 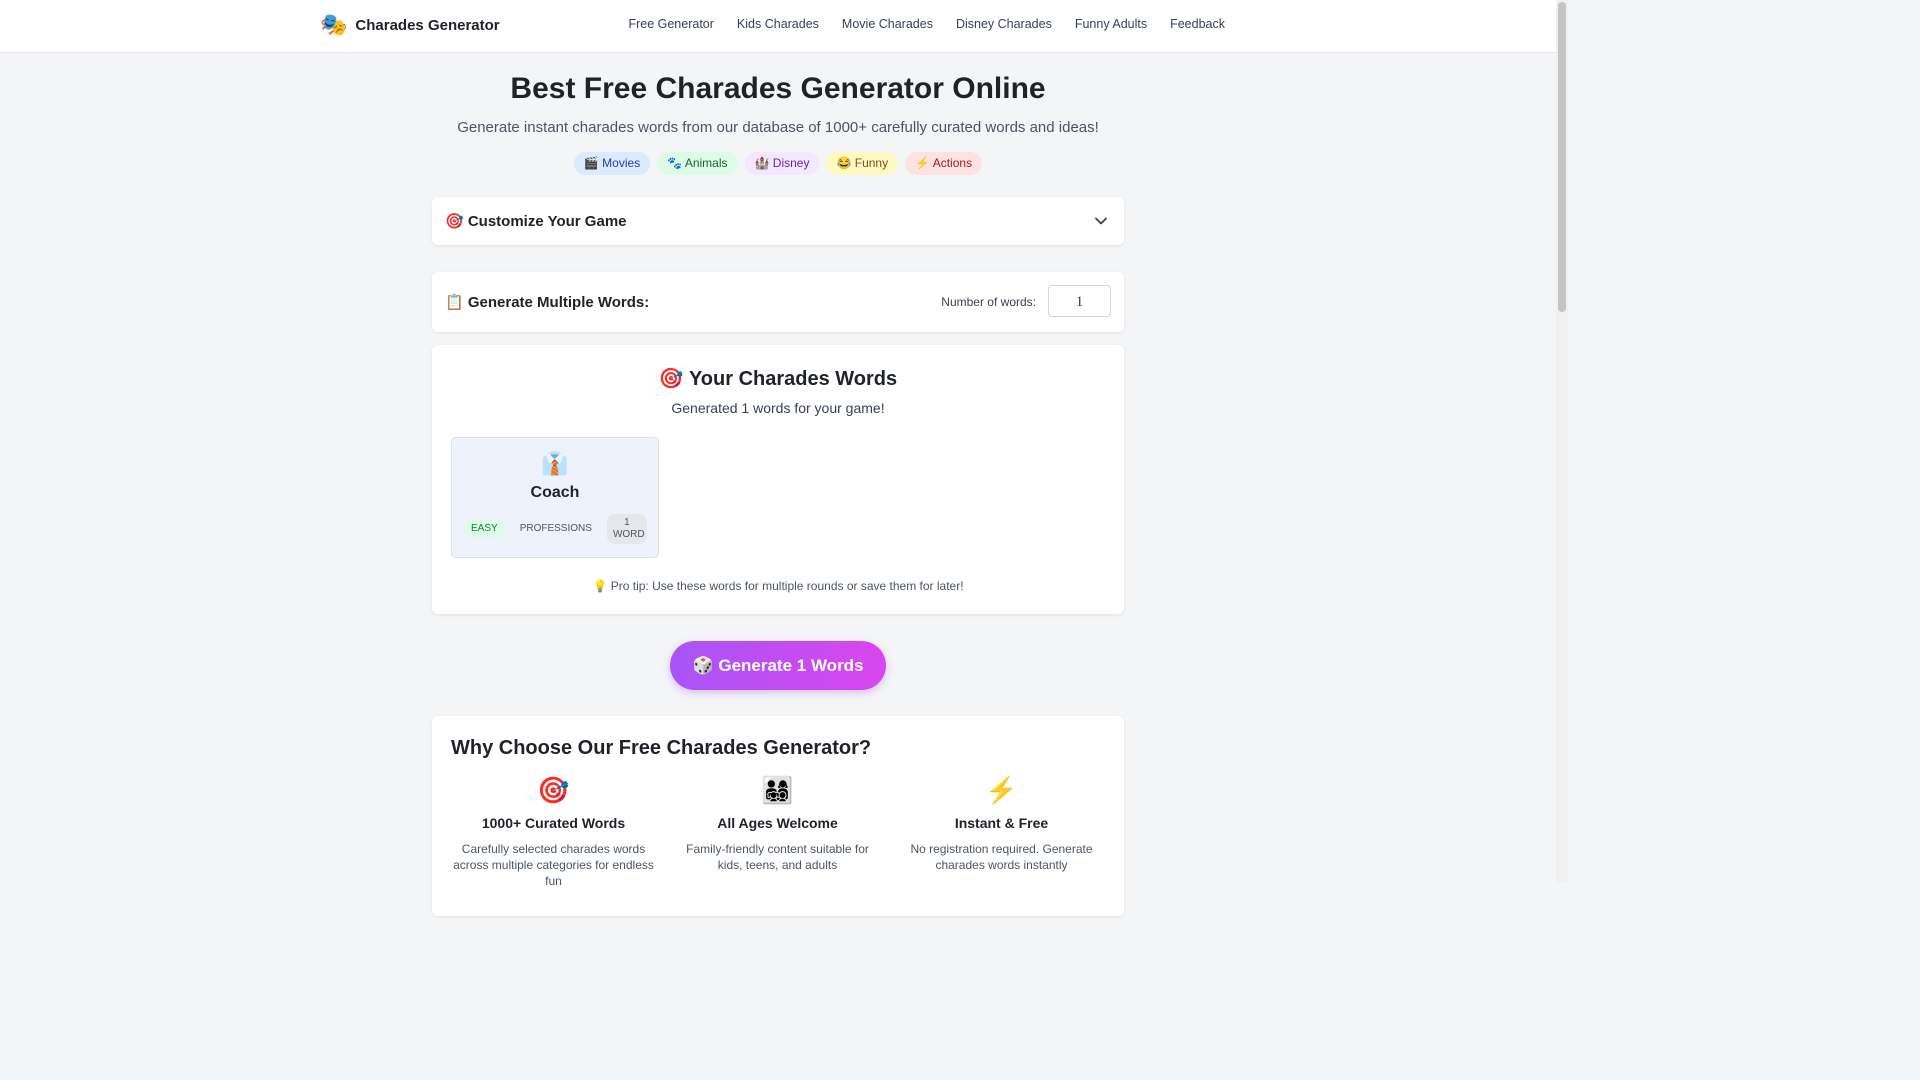 What do you see at coordinates (862, 163) in the screenshot?
I see `chip-funny: 😂 Funny` at bounding box center [862, 163].